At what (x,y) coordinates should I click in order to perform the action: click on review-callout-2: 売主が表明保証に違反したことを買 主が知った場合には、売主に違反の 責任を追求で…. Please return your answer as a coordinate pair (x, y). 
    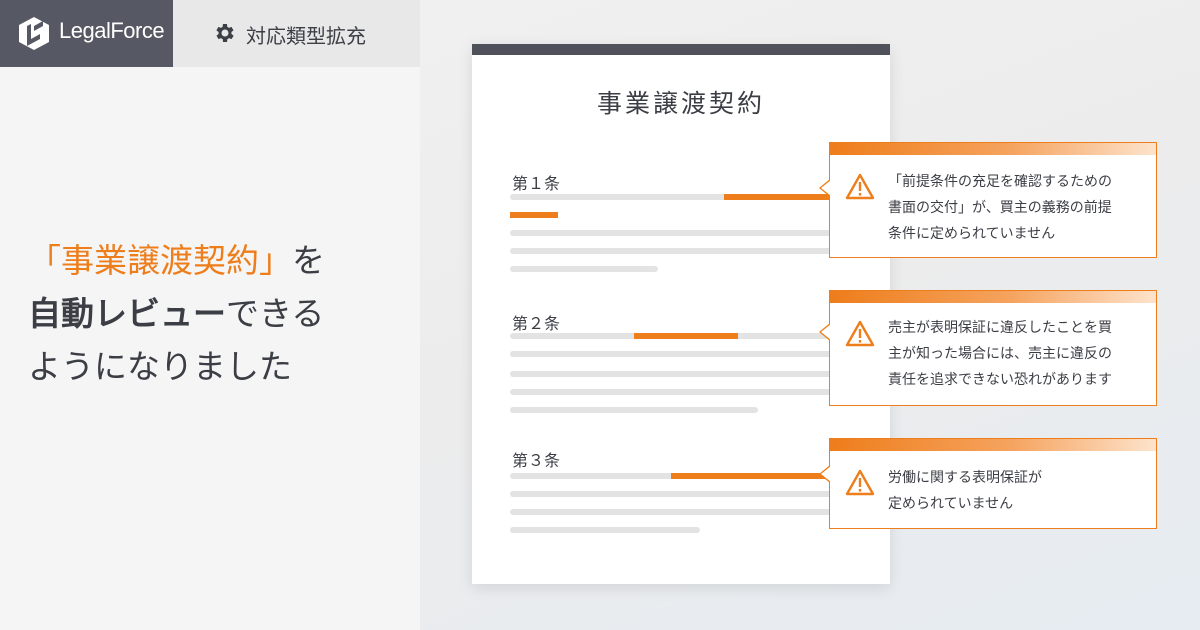
    Looking at the image, I should click on (988, 348).